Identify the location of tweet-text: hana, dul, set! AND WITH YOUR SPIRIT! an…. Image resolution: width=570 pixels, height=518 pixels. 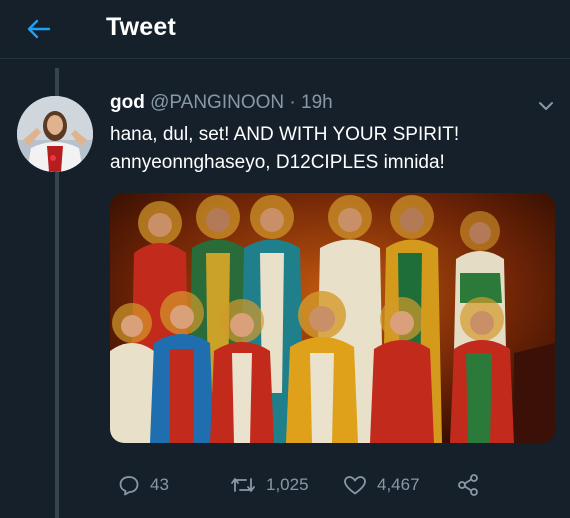
(284, 149).